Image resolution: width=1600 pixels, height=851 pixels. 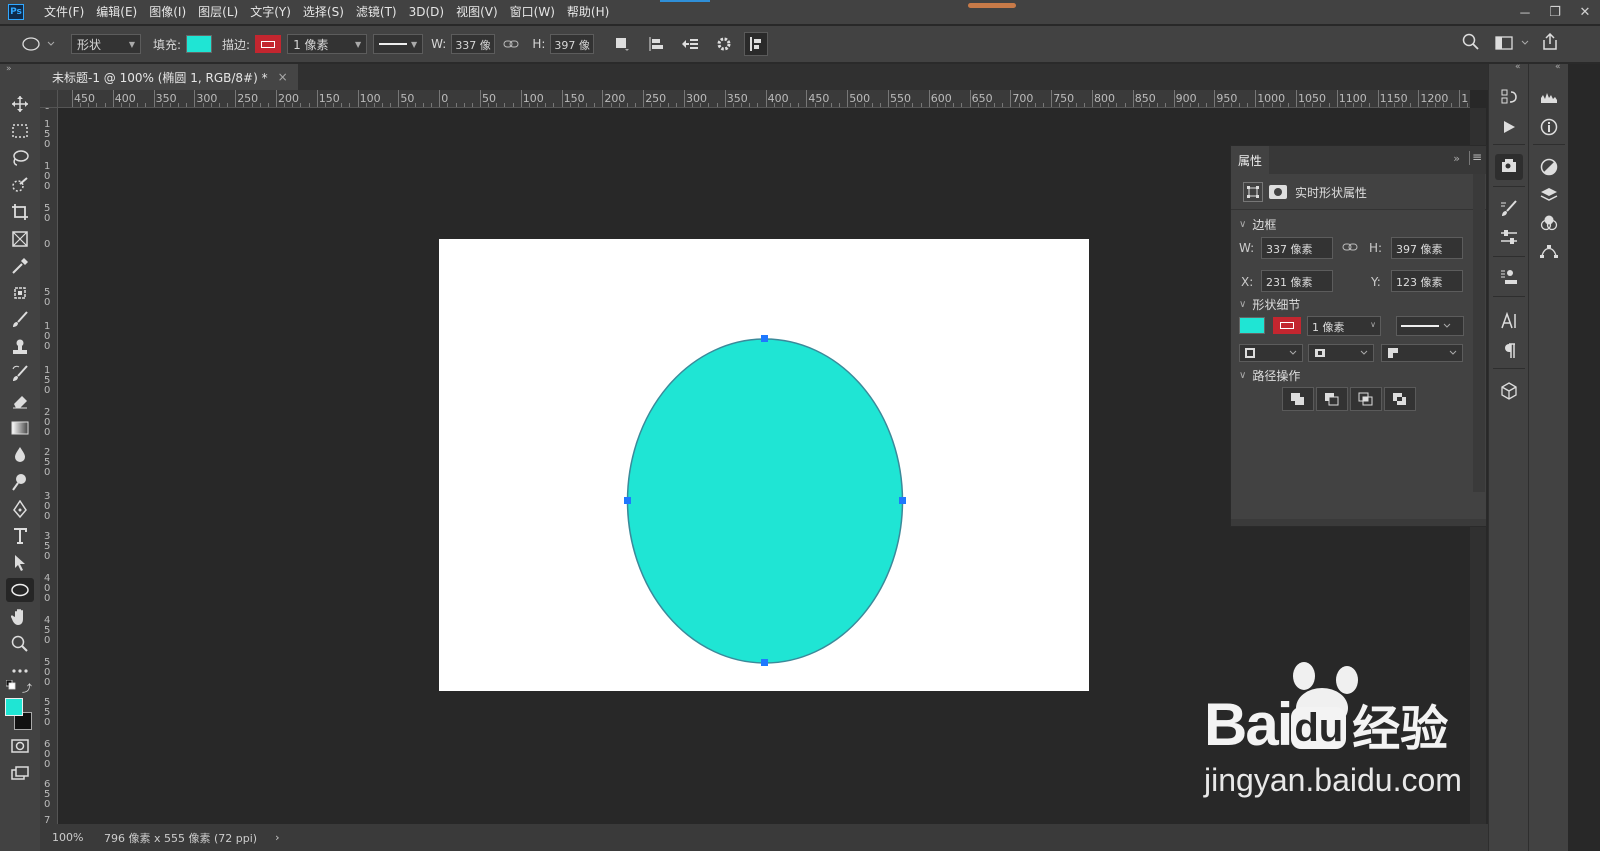 What do you see at coordinates (1271, 353) in the screenshot?
I see `stroke-align-select` at bounding box center [1271, 353].